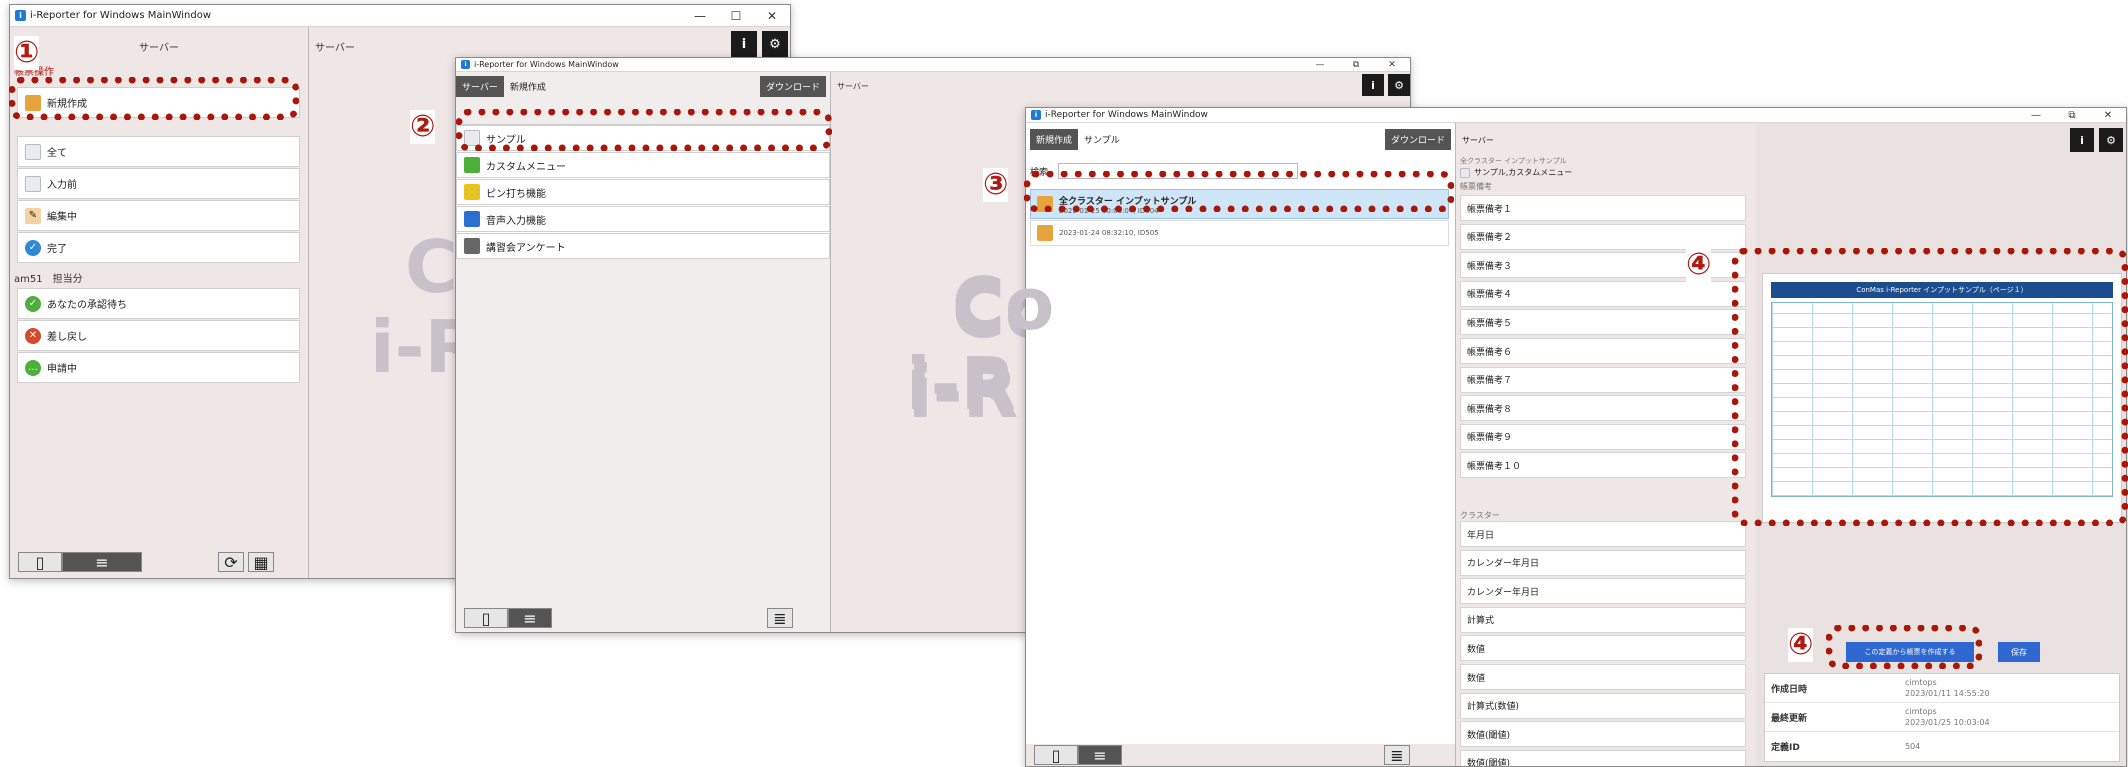 This screenshot has width=2128, height=767. What do you see at coordinates (1947, 722) in the screenshot?
I see `info-value: 2023/01/25 10:03:04` at bounding box center [1947, 722].